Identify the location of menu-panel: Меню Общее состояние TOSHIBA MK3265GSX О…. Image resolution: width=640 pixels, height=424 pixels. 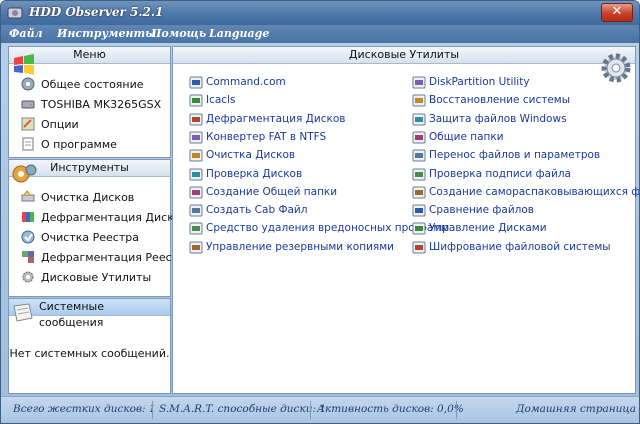
(89, 102).